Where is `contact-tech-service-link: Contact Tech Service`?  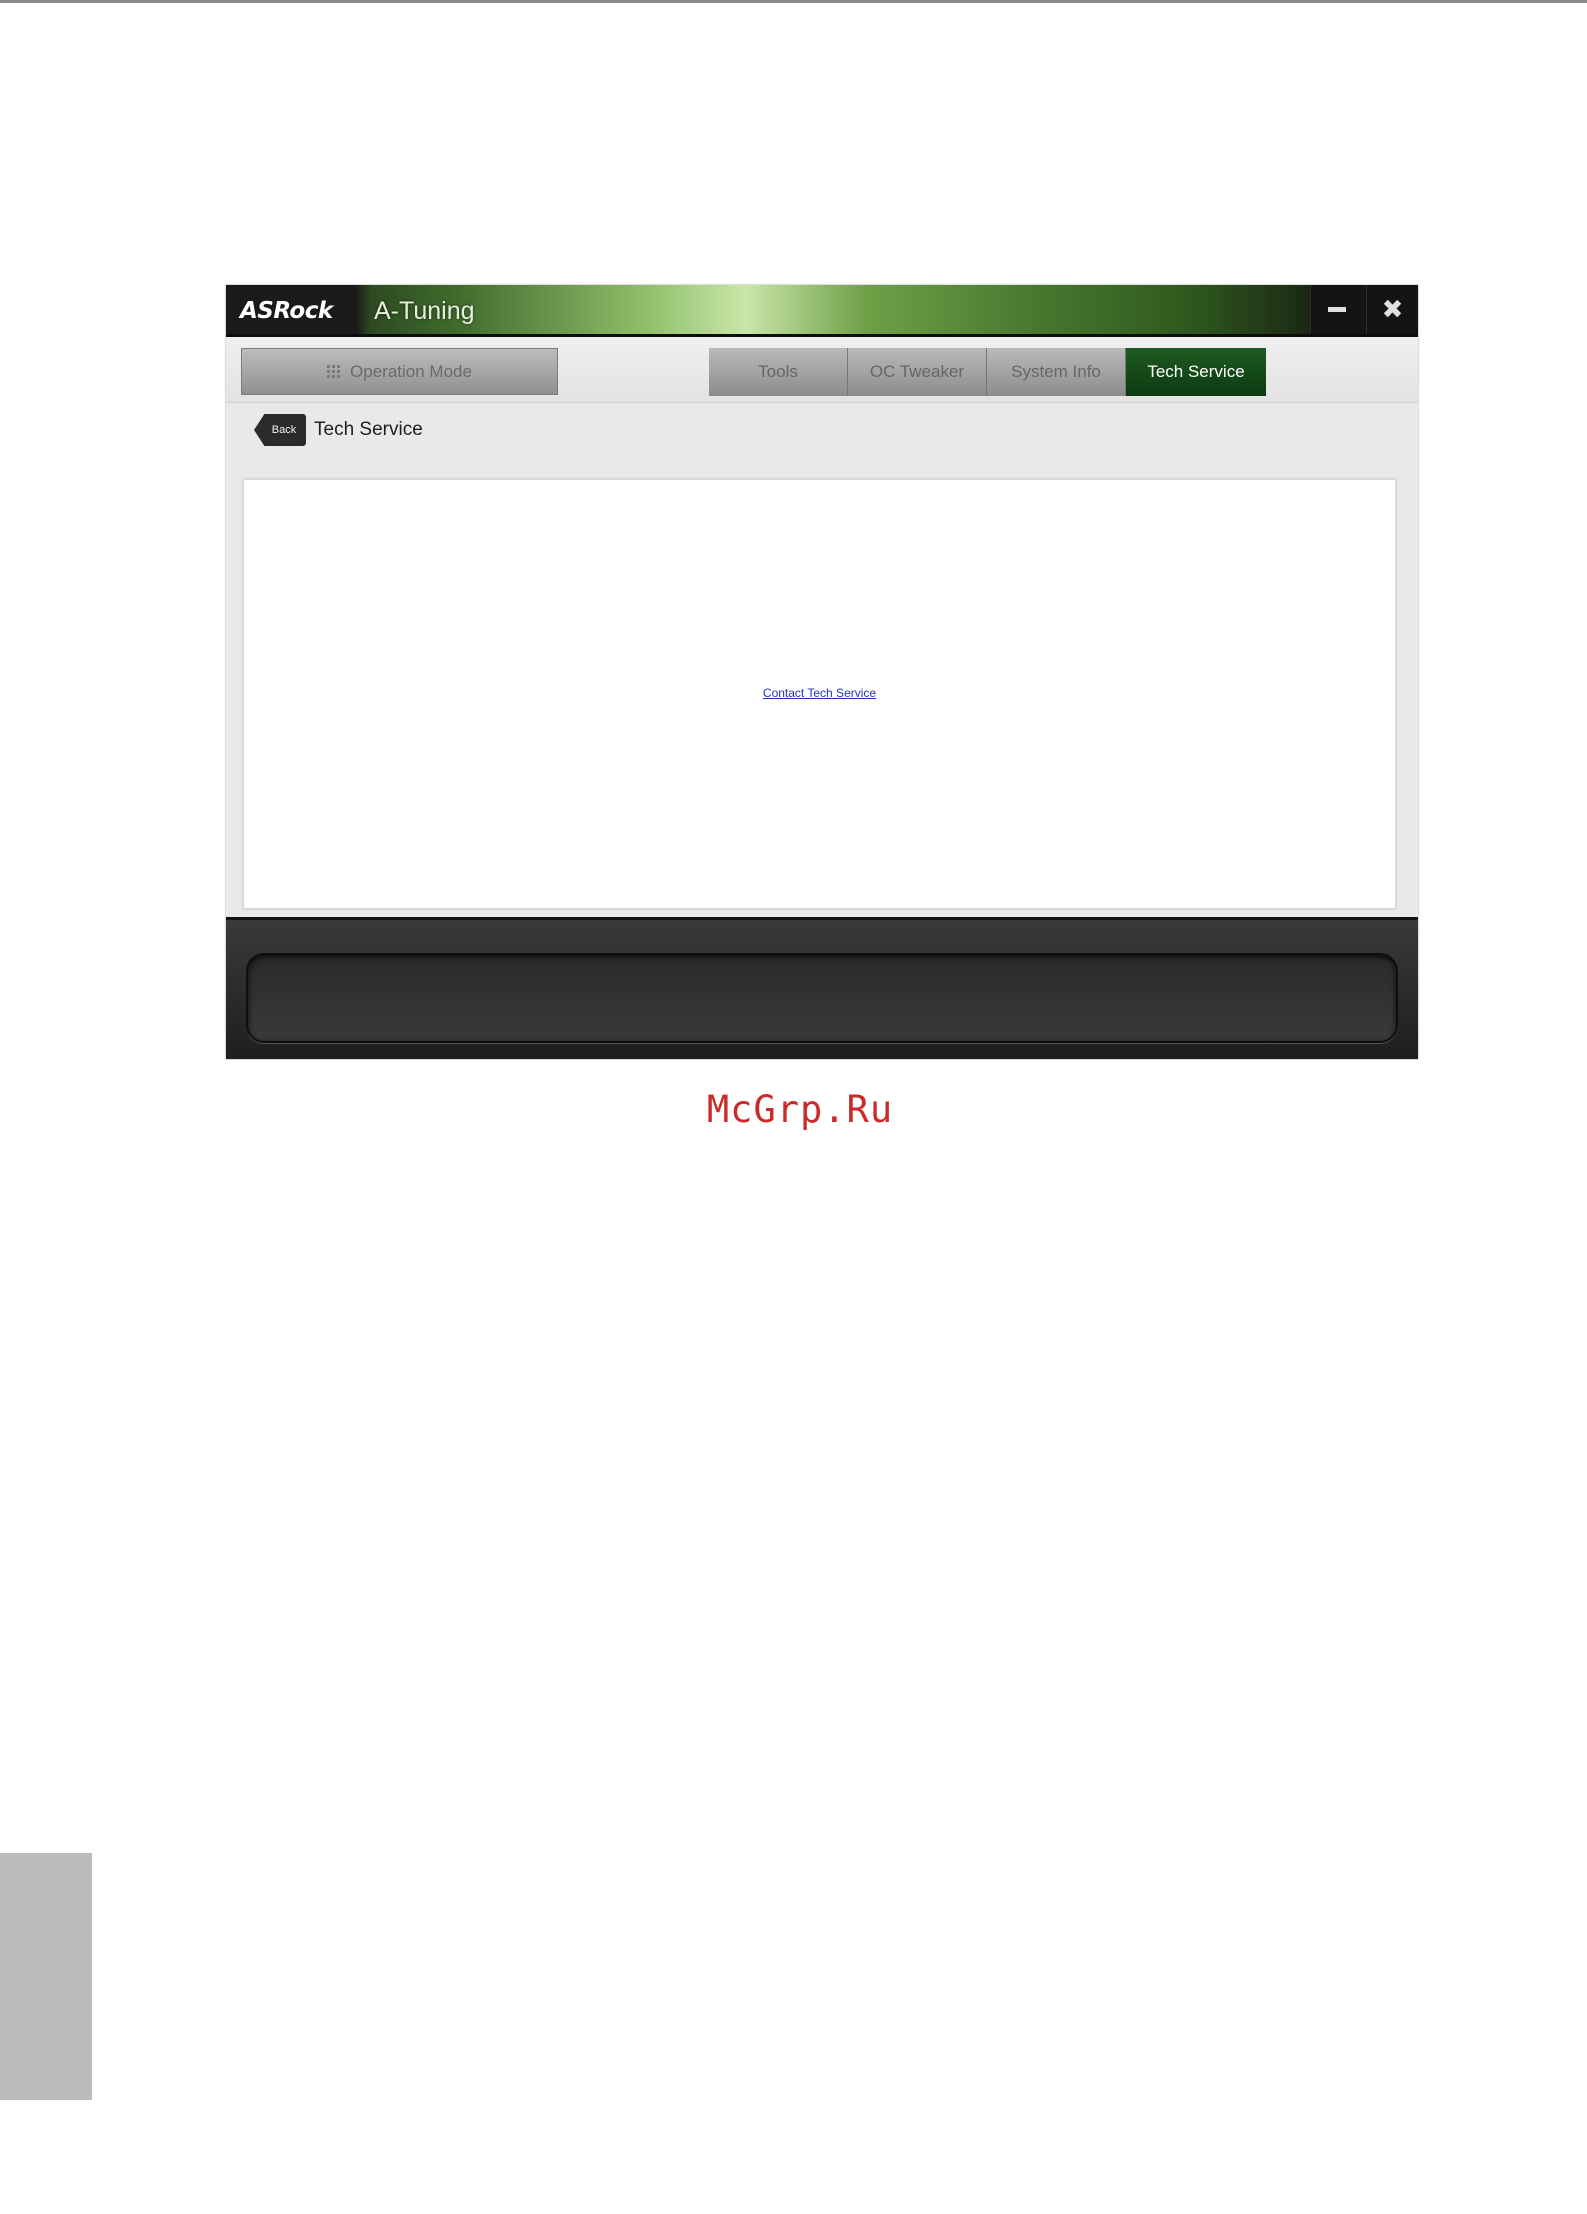 contact-tech-service-link: Contact Tech Service is located at coordinates (819, 693).